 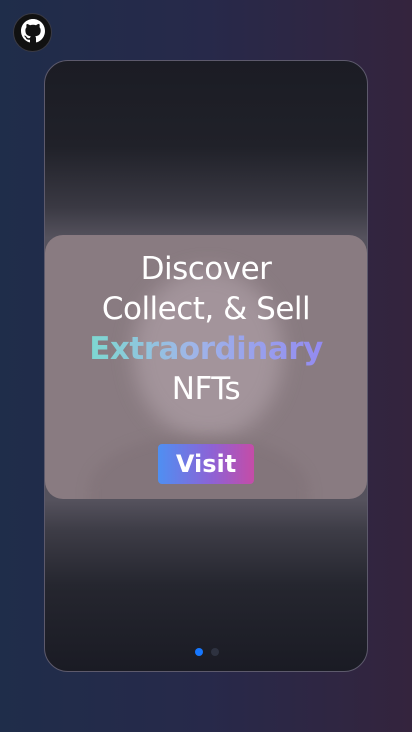 I want to click on headline-line-nfts: NFTs, so click(x=206, y=389).